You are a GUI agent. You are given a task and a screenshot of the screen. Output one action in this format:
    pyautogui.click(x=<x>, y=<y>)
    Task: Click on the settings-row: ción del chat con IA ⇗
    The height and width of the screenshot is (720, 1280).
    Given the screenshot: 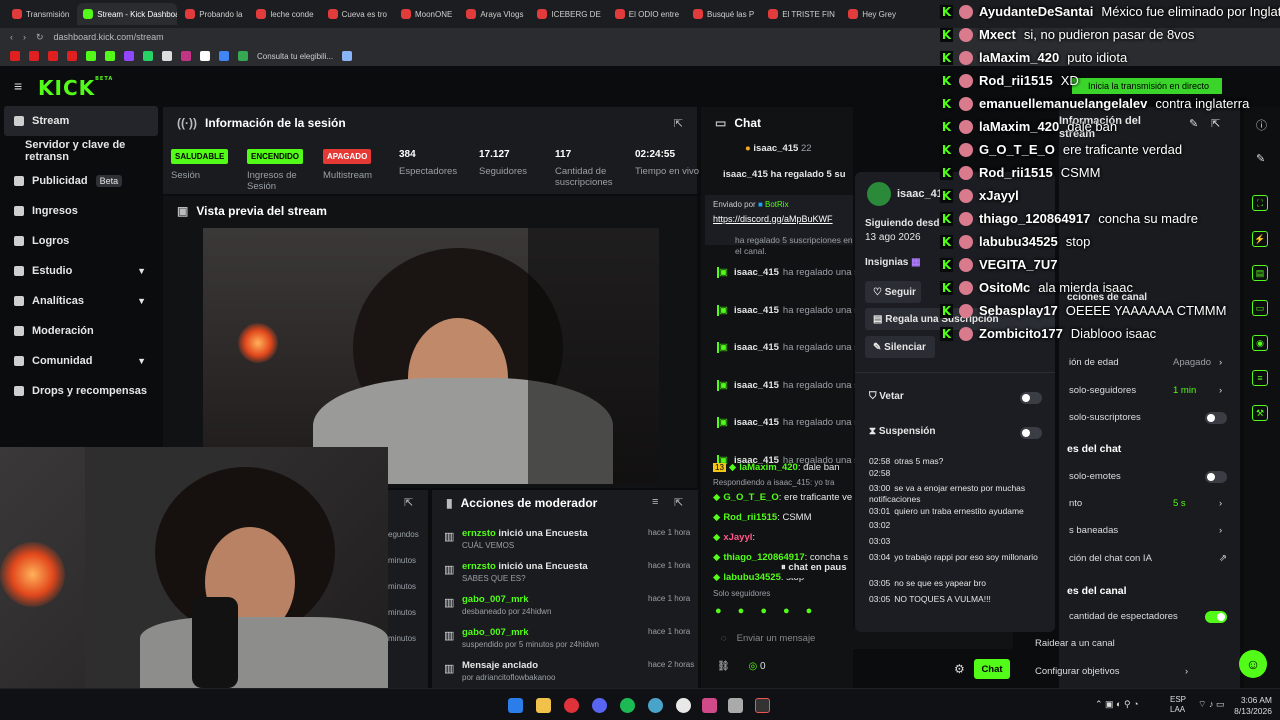 What is the action you would take?
    pyautogui.click(x=1149, y=558)
    